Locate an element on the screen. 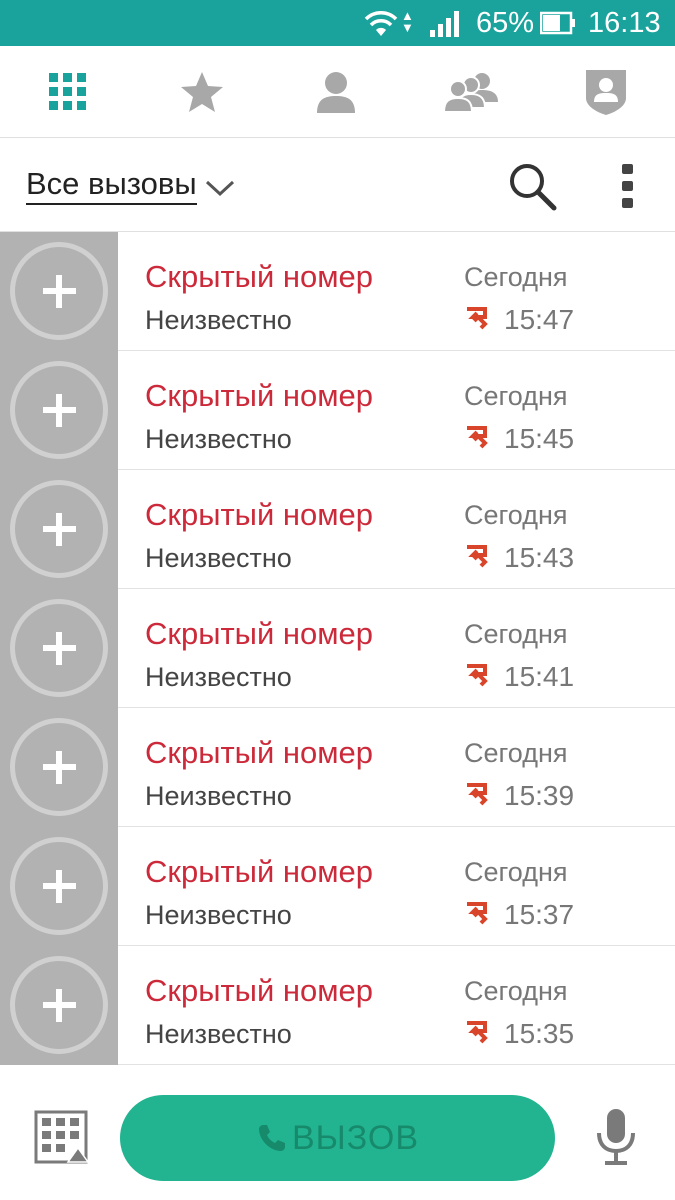 The image size is (675, 1200). star-icon is located at coordinates (202, 92).